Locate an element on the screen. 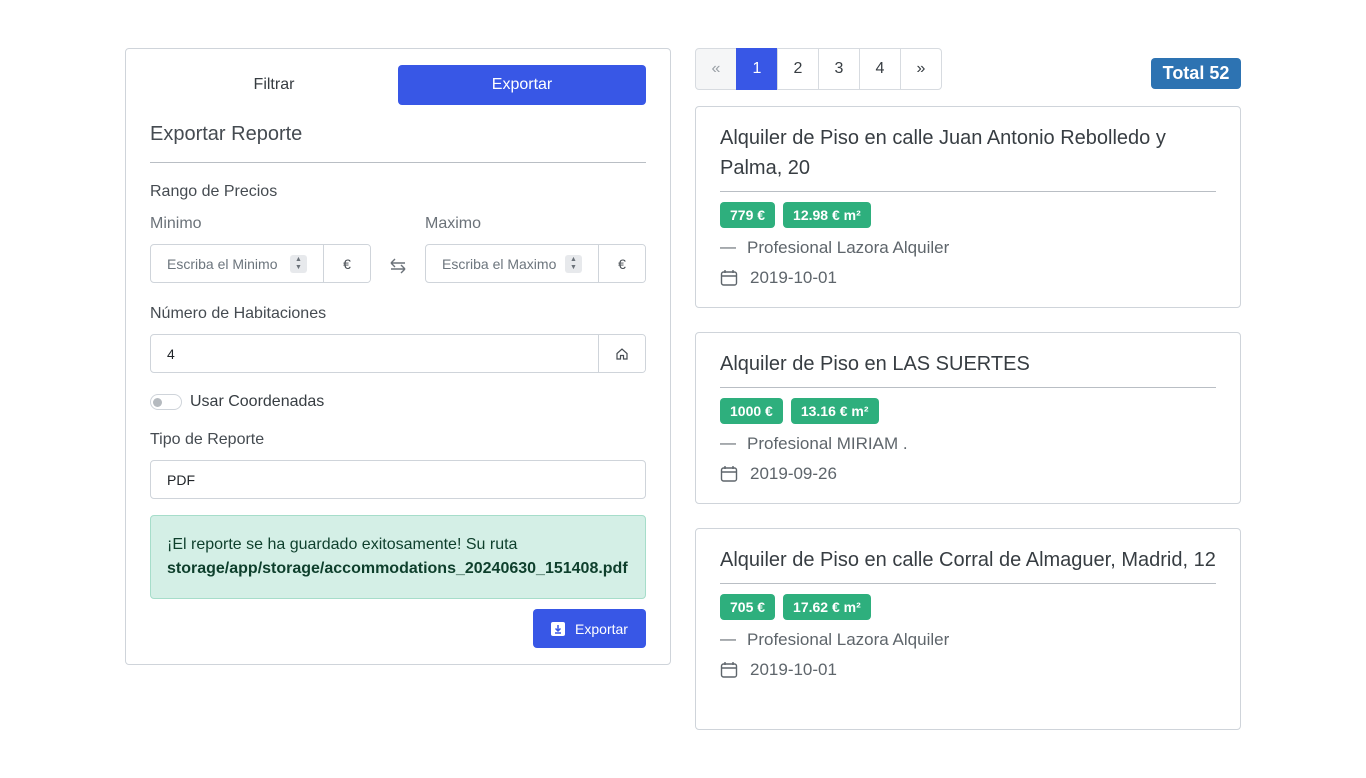  report-type-select: PDF is located at coordinates (398, 479).